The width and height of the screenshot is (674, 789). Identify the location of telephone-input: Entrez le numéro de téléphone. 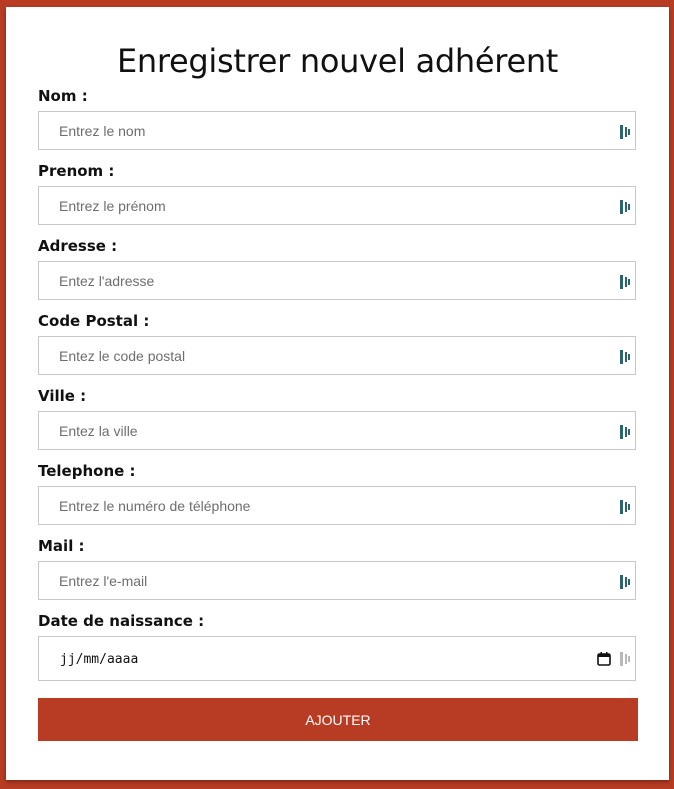
(337, 505).